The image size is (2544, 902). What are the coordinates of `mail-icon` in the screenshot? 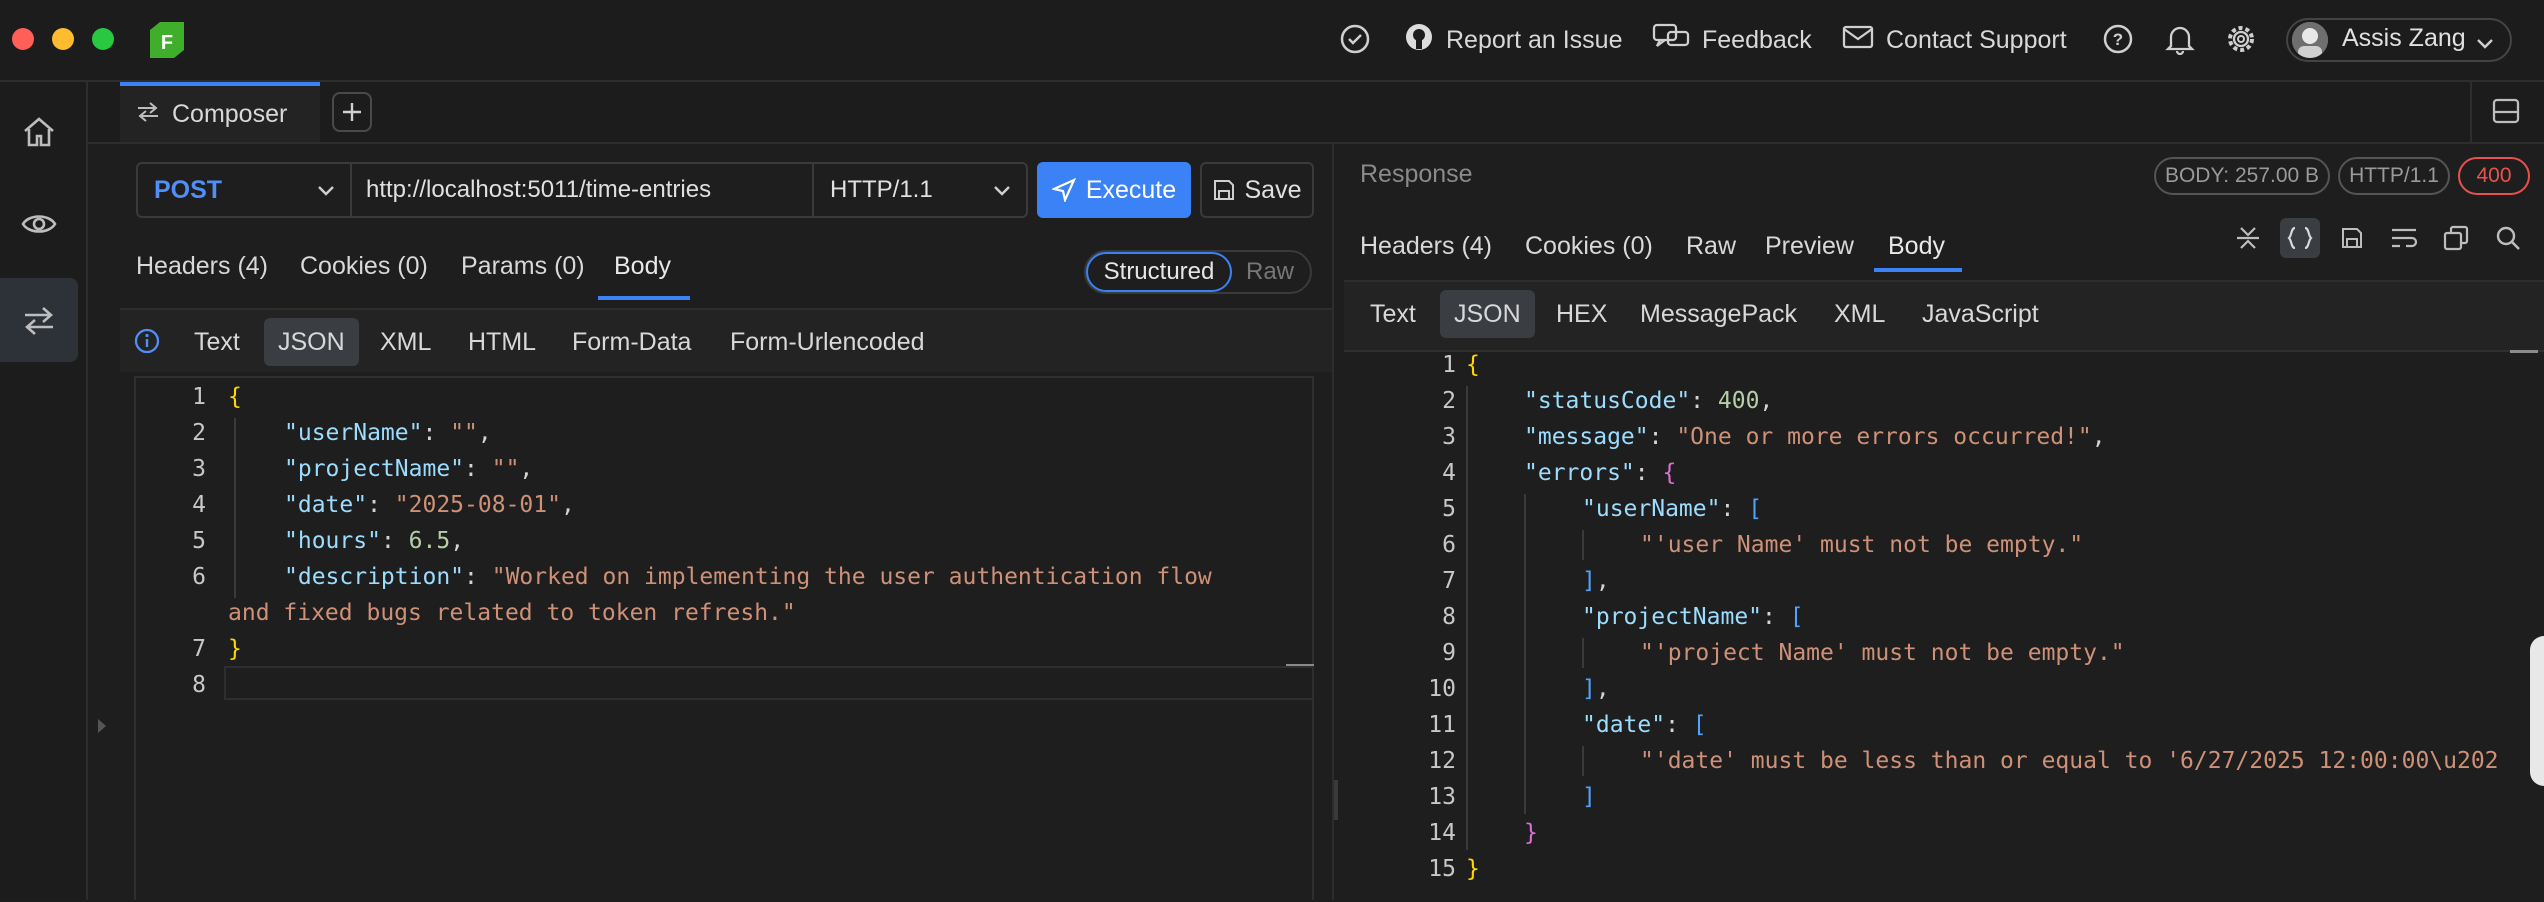 It's located at (1858, 40).